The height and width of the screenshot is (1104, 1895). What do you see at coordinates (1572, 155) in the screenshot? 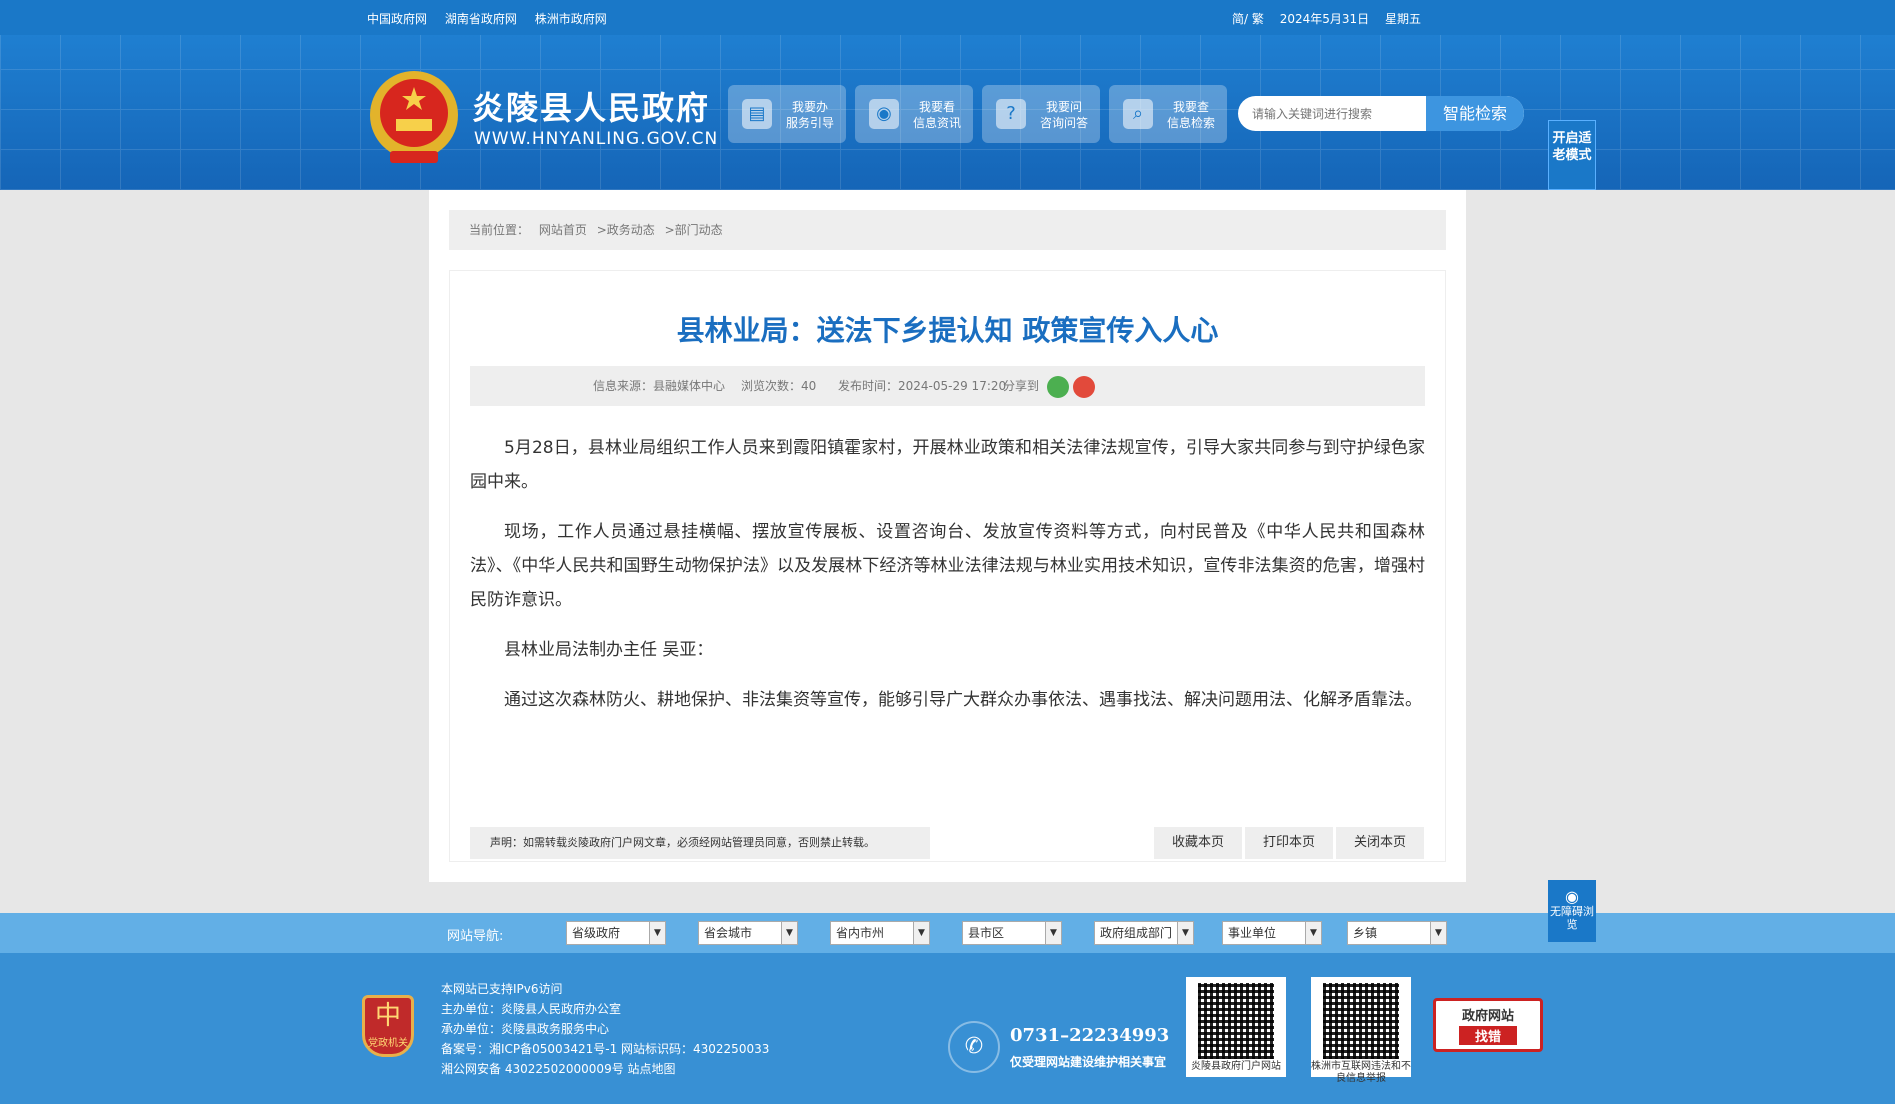
I see `elder-mode-button: 开启适老模式` at bounding box center [1572, 155].